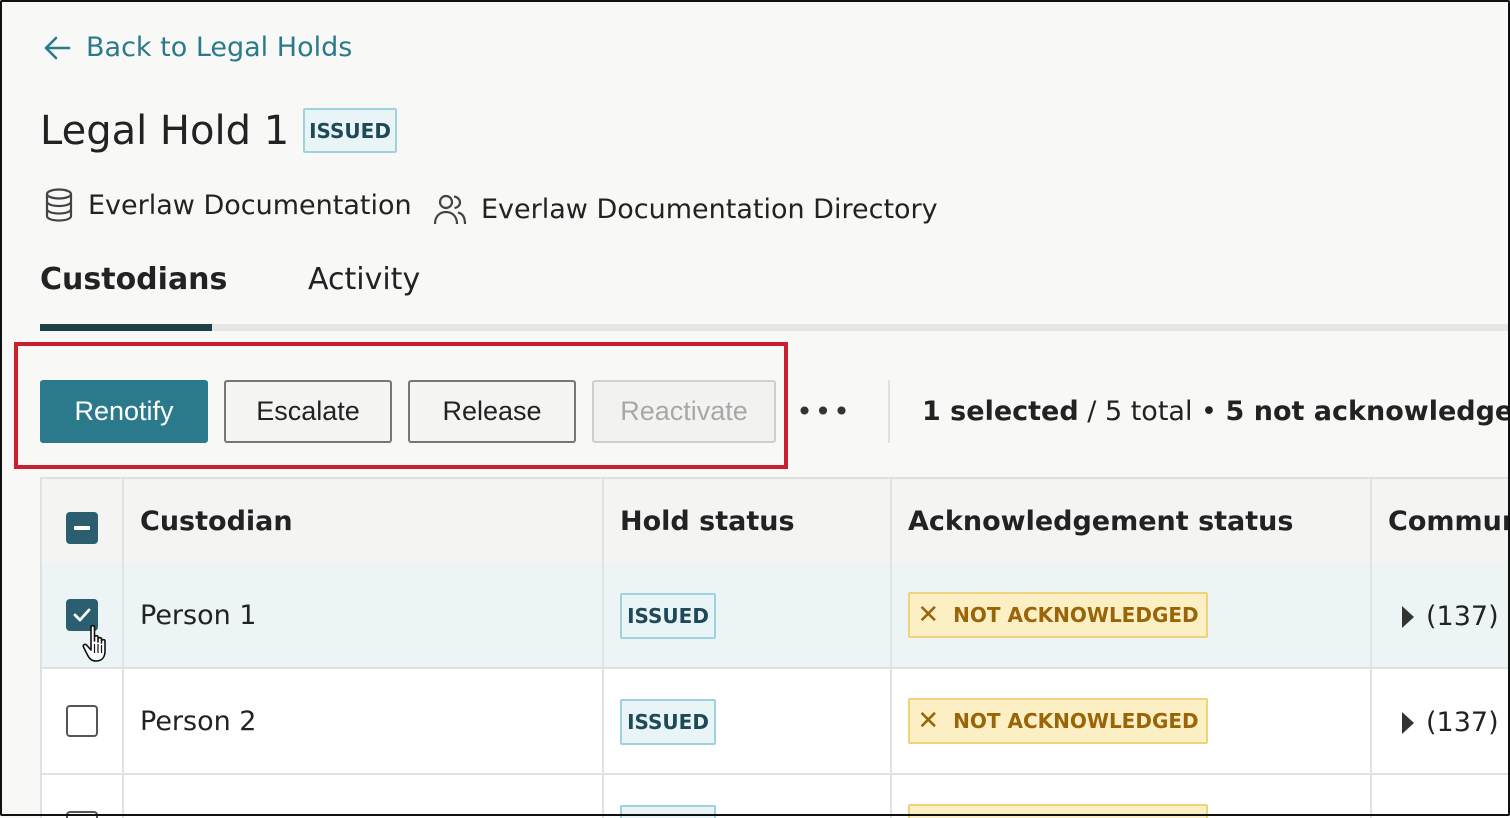 The height and width of the screenshot is (818, 1510). What do you see at coordinates (219, 47) in the screenshot?
I see `back-link-label: Back to Legal Holds` at bounding box center [219, 47].